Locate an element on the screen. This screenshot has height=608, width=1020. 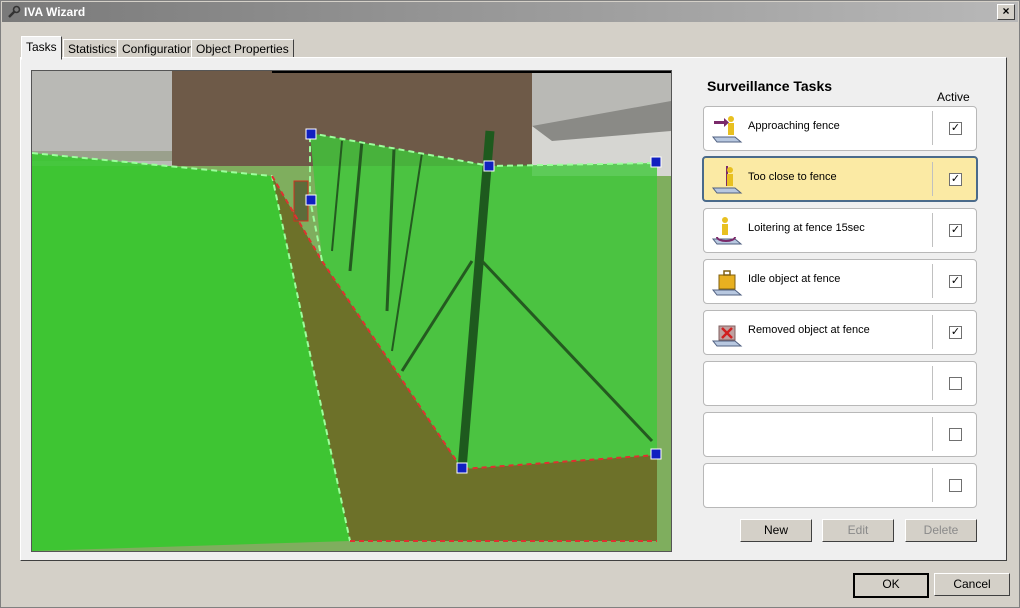
task-label: Approaching fence is located at coordinates (794, 126).